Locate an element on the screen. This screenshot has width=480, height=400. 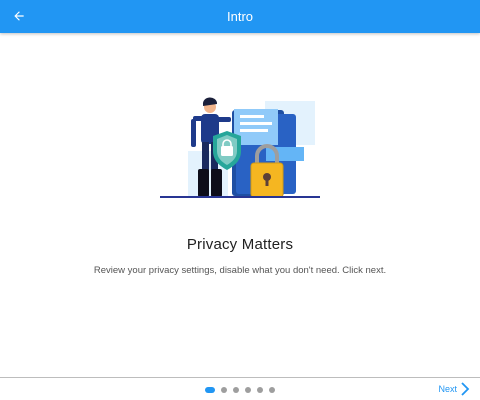
app-bar: Intro is located at coordinates (240, 16).